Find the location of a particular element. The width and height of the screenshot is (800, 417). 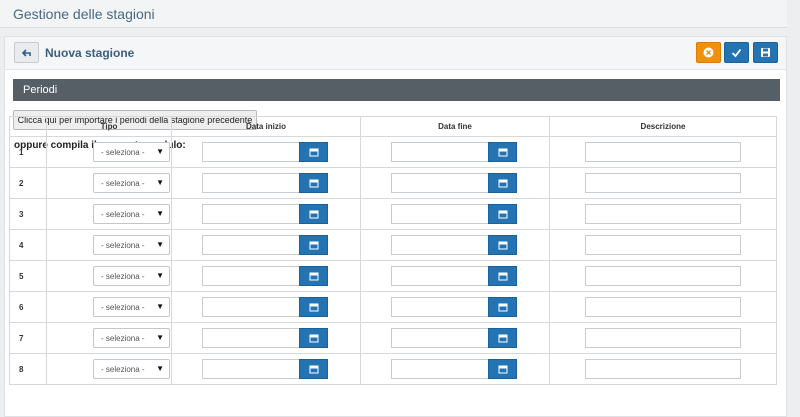

floppy-disk-icon is located at coordinates (765, 52).